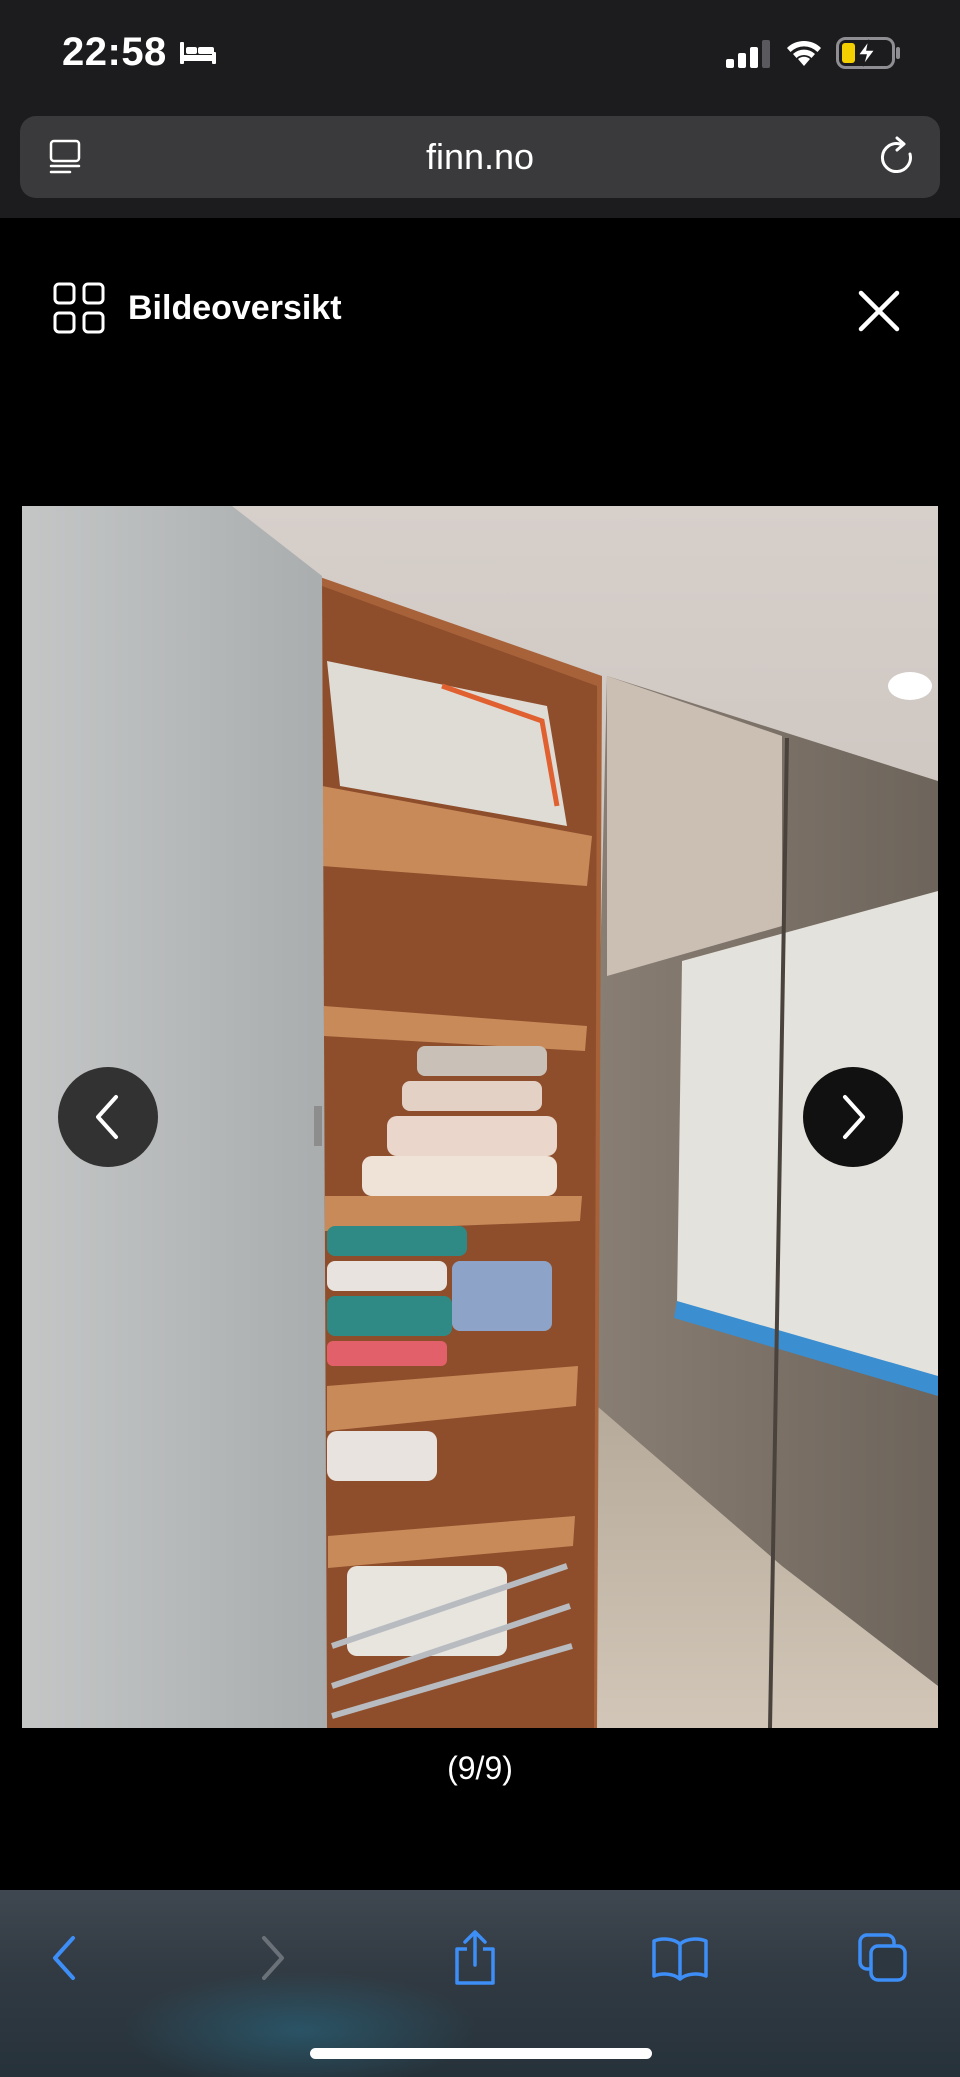 The height and width of the screenshot is (2077, 960). I want to click on previous-image-button, so click(108, 1117).